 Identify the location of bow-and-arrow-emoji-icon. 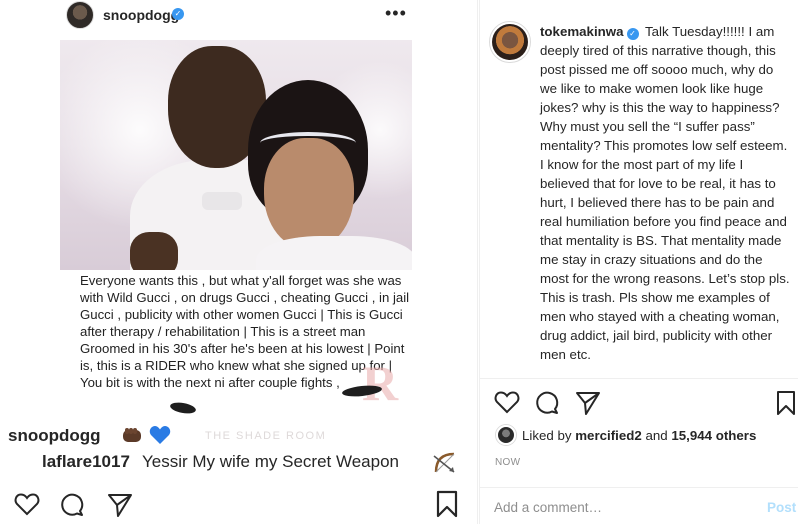
(445, 463).